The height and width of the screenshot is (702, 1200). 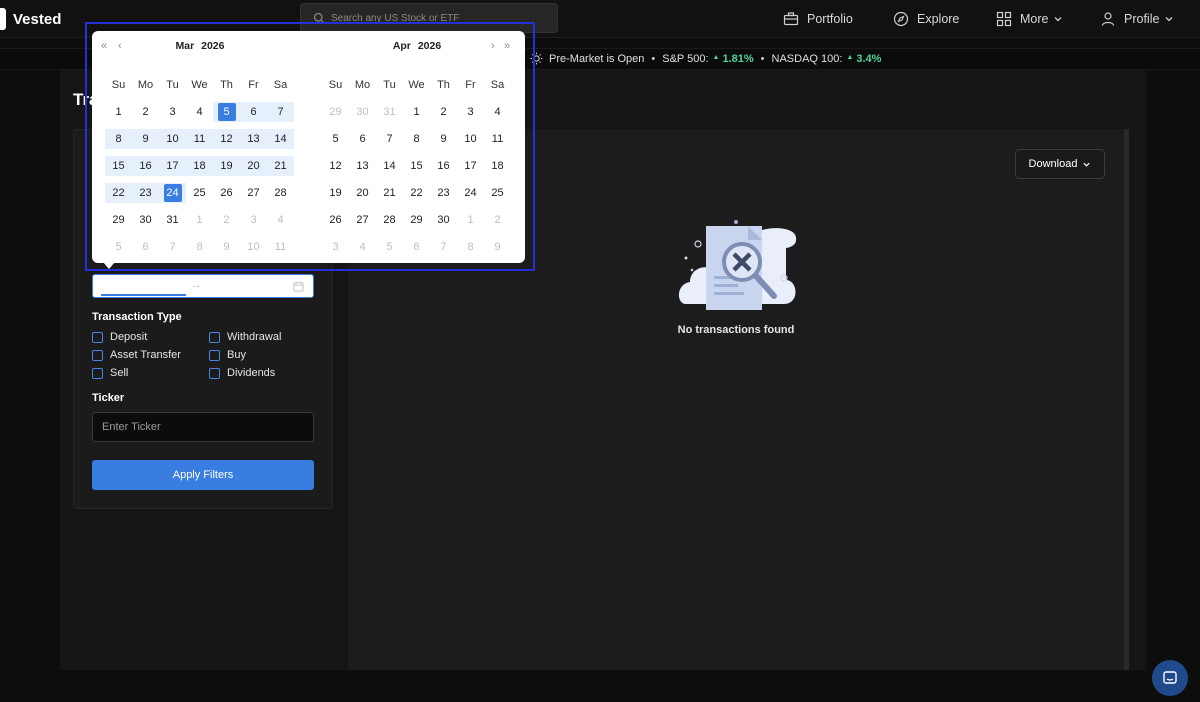 I want to click on checkbox-dividends: Dividends, so click(x=242, y=373).